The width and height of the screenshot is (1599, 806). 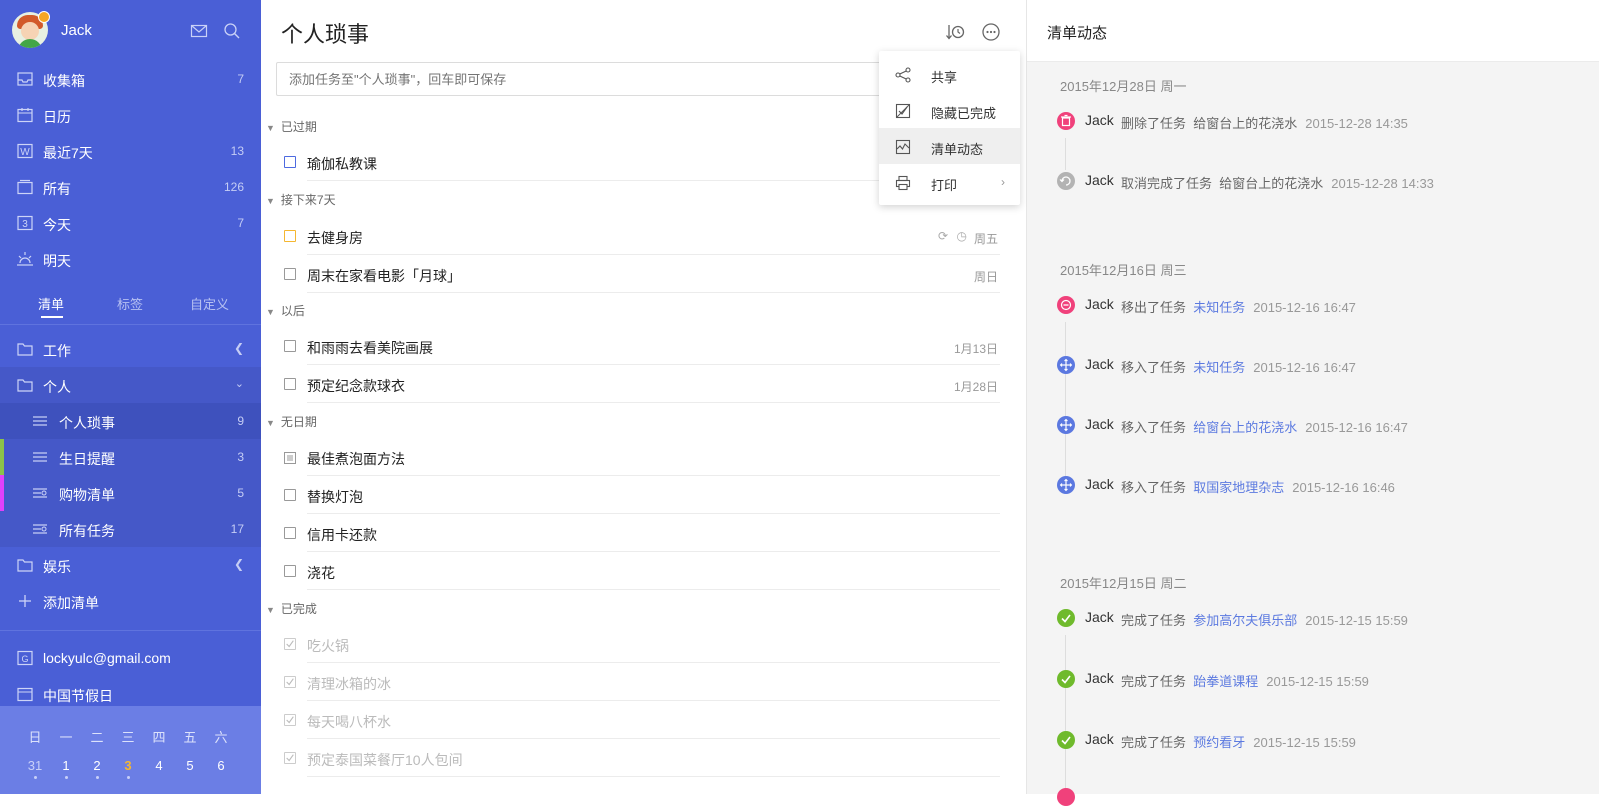 I want to click on tab-lists: 清单, so click(x=51, y=303).